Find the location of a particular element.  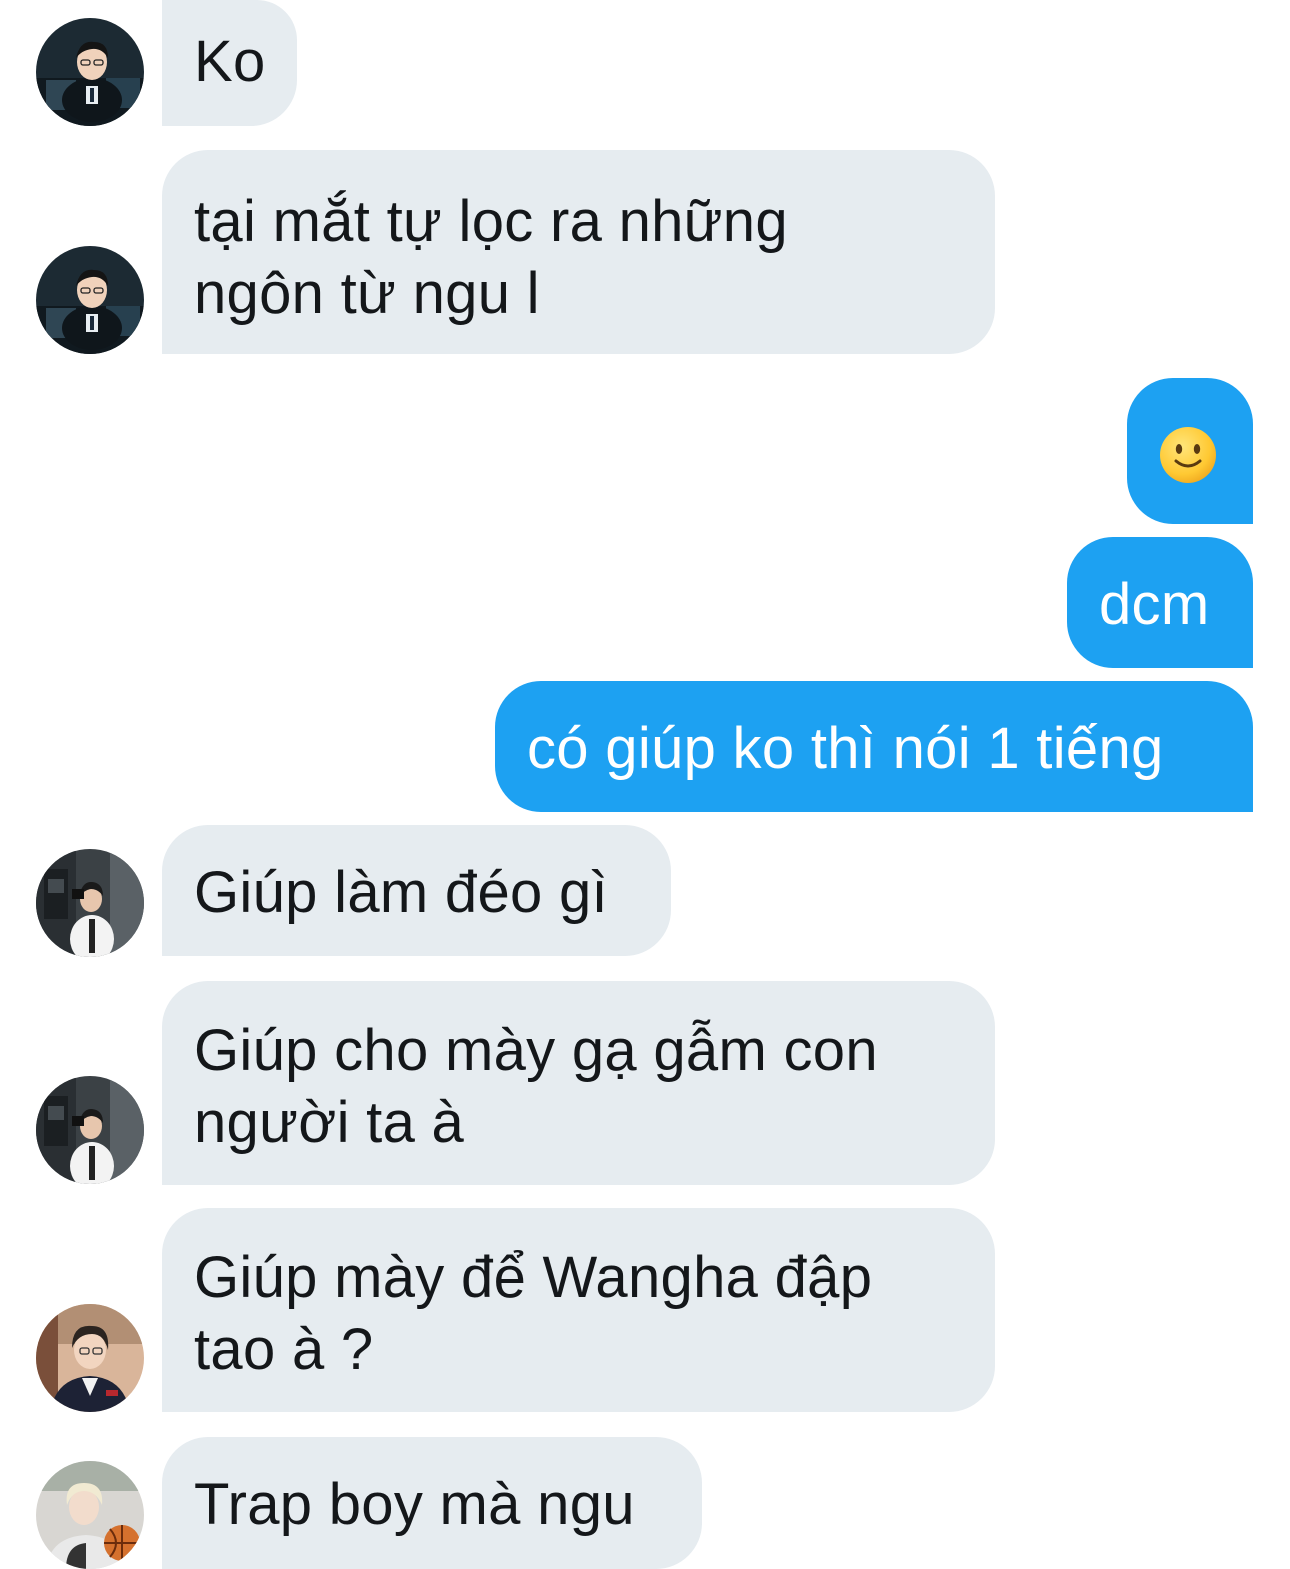

avatar-3-icon is located at coordinates (90, 1358).